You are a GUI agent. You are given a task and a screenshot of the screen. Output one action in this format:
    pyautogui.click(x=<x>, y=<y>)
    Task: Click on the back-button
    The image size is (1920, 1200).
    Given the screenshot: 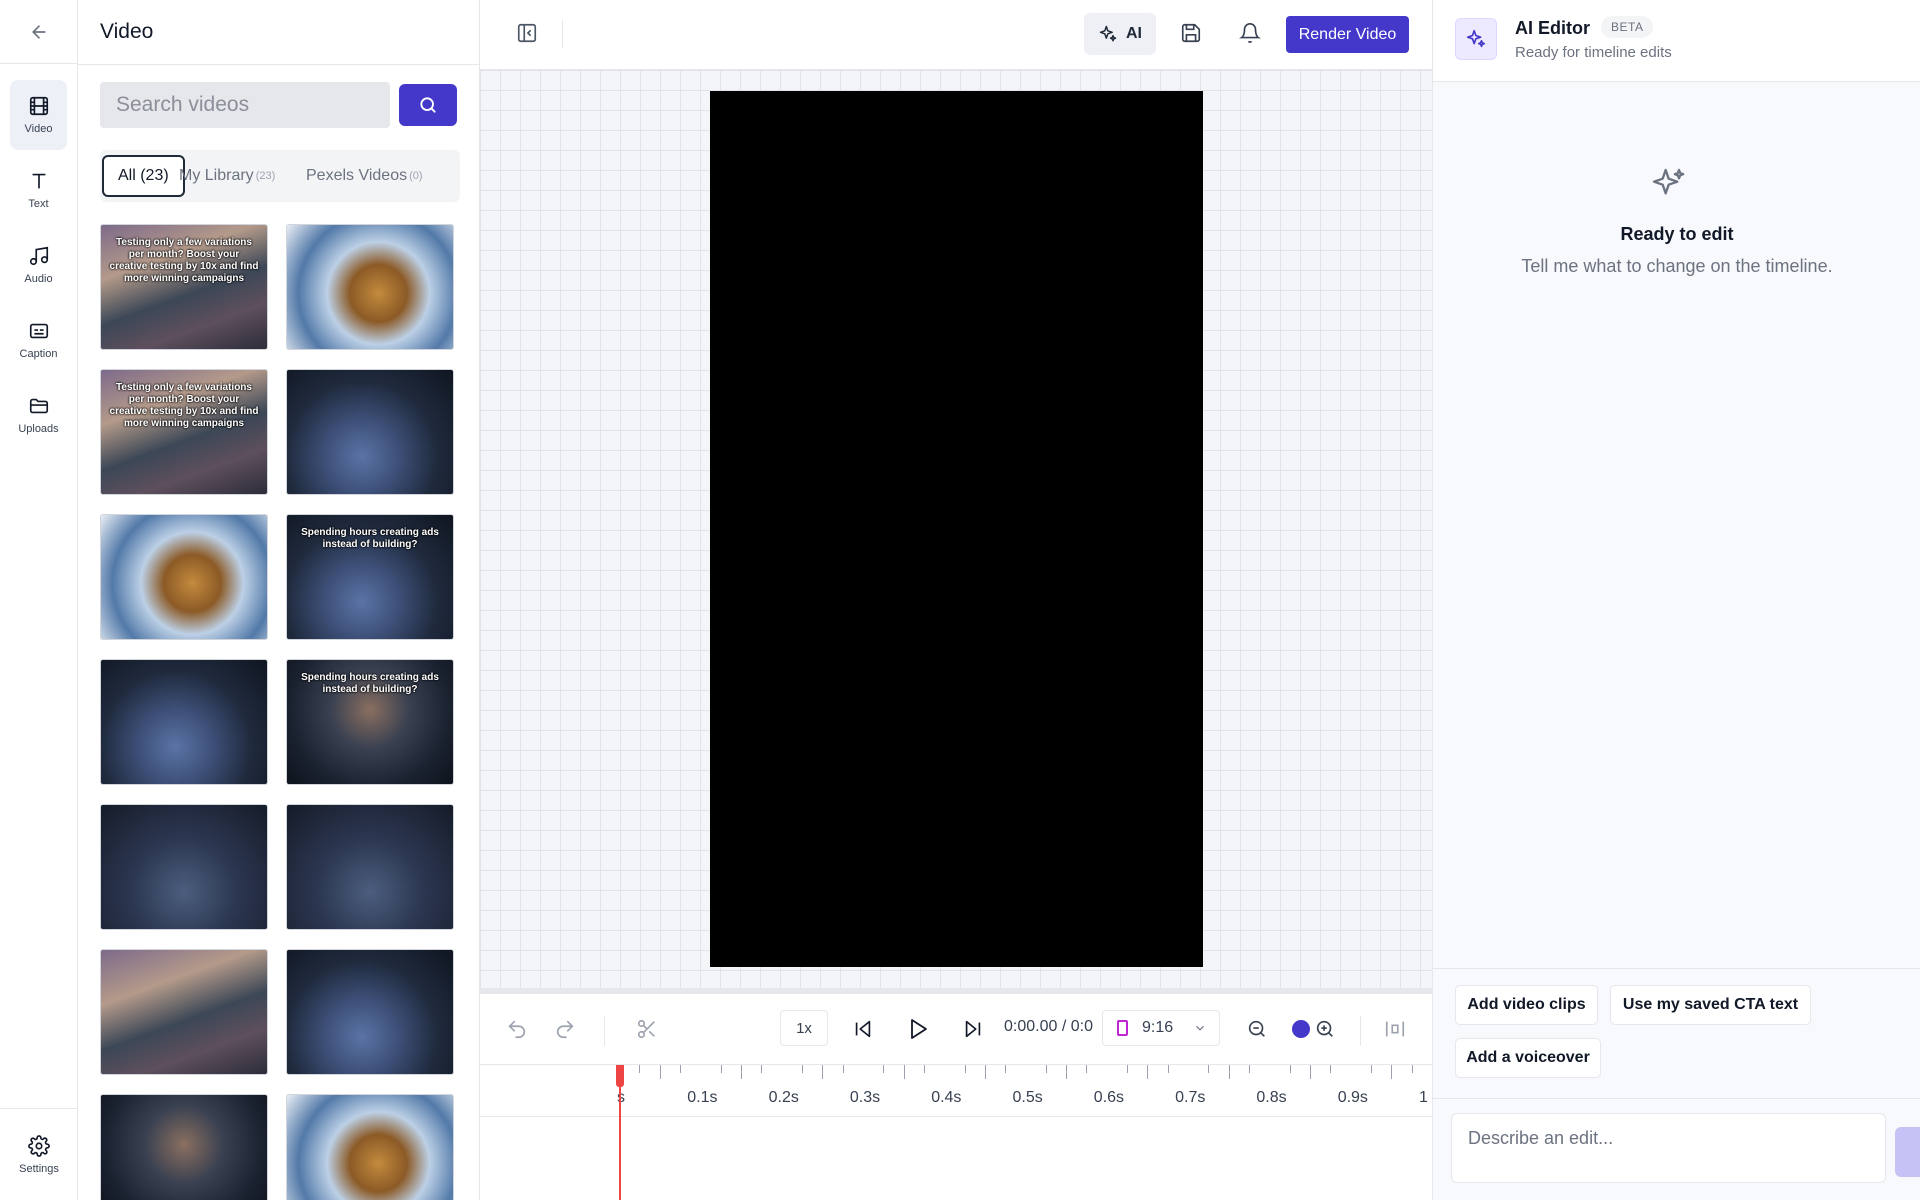 What is the action you would take?
    pyautogui.click(x=39, y=32)
    